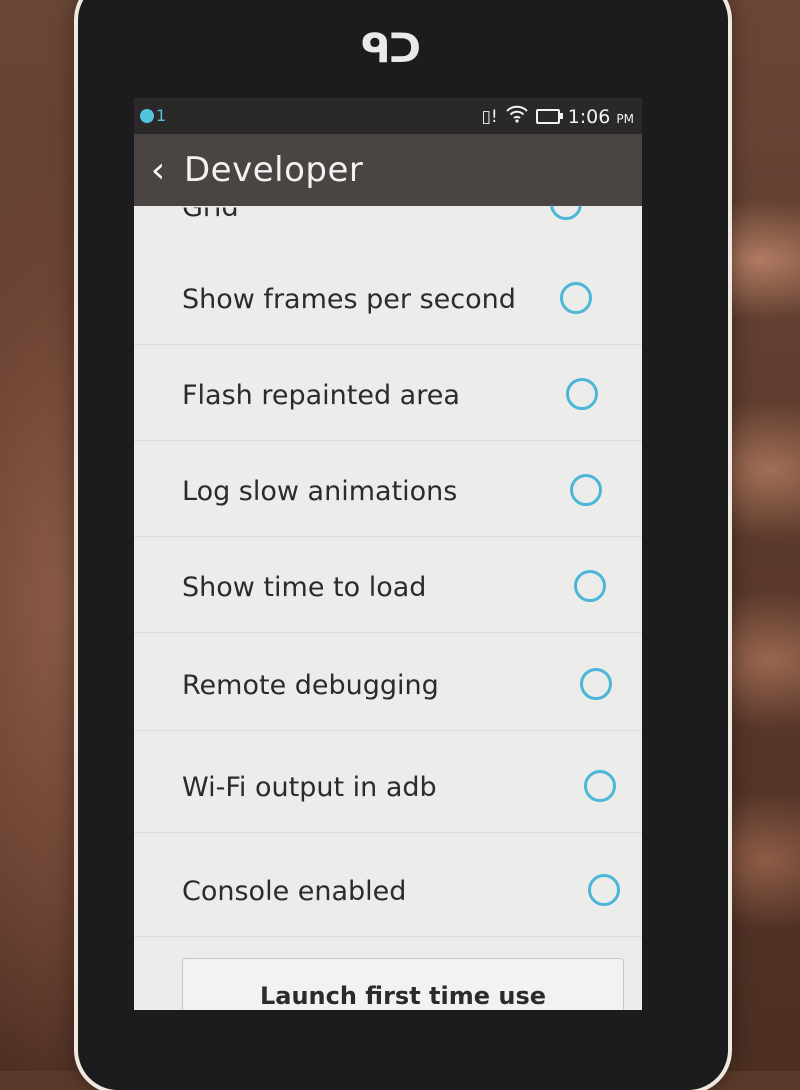 This screenshot has height=1090, width=800. What do you see at coordinates (161, 115) in the screenshot?
I see `notification-count: 1` at bounding box center [161, 115].